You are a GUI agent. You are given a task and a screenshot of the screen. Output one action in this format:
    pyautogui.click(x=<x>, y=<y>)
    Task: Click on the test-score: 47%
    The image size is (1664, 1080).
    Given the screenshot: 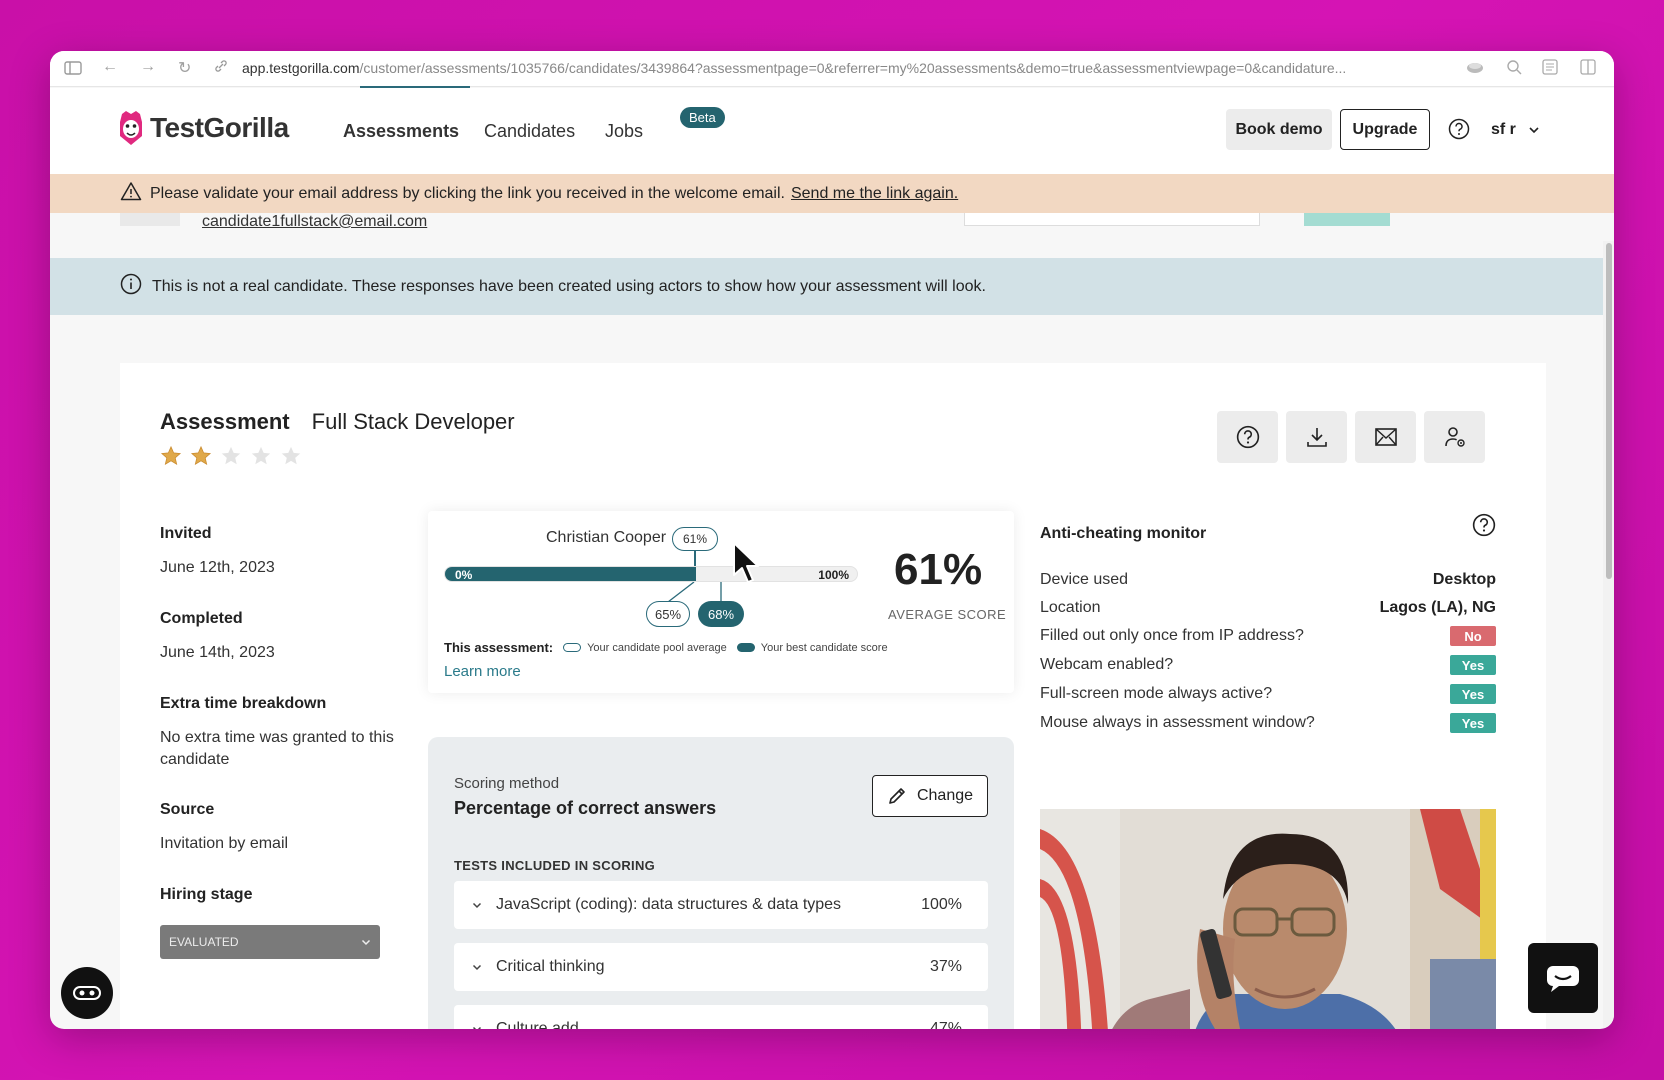 What is the action you would take?
    pyautogui.click(x=945, y=1024)
    